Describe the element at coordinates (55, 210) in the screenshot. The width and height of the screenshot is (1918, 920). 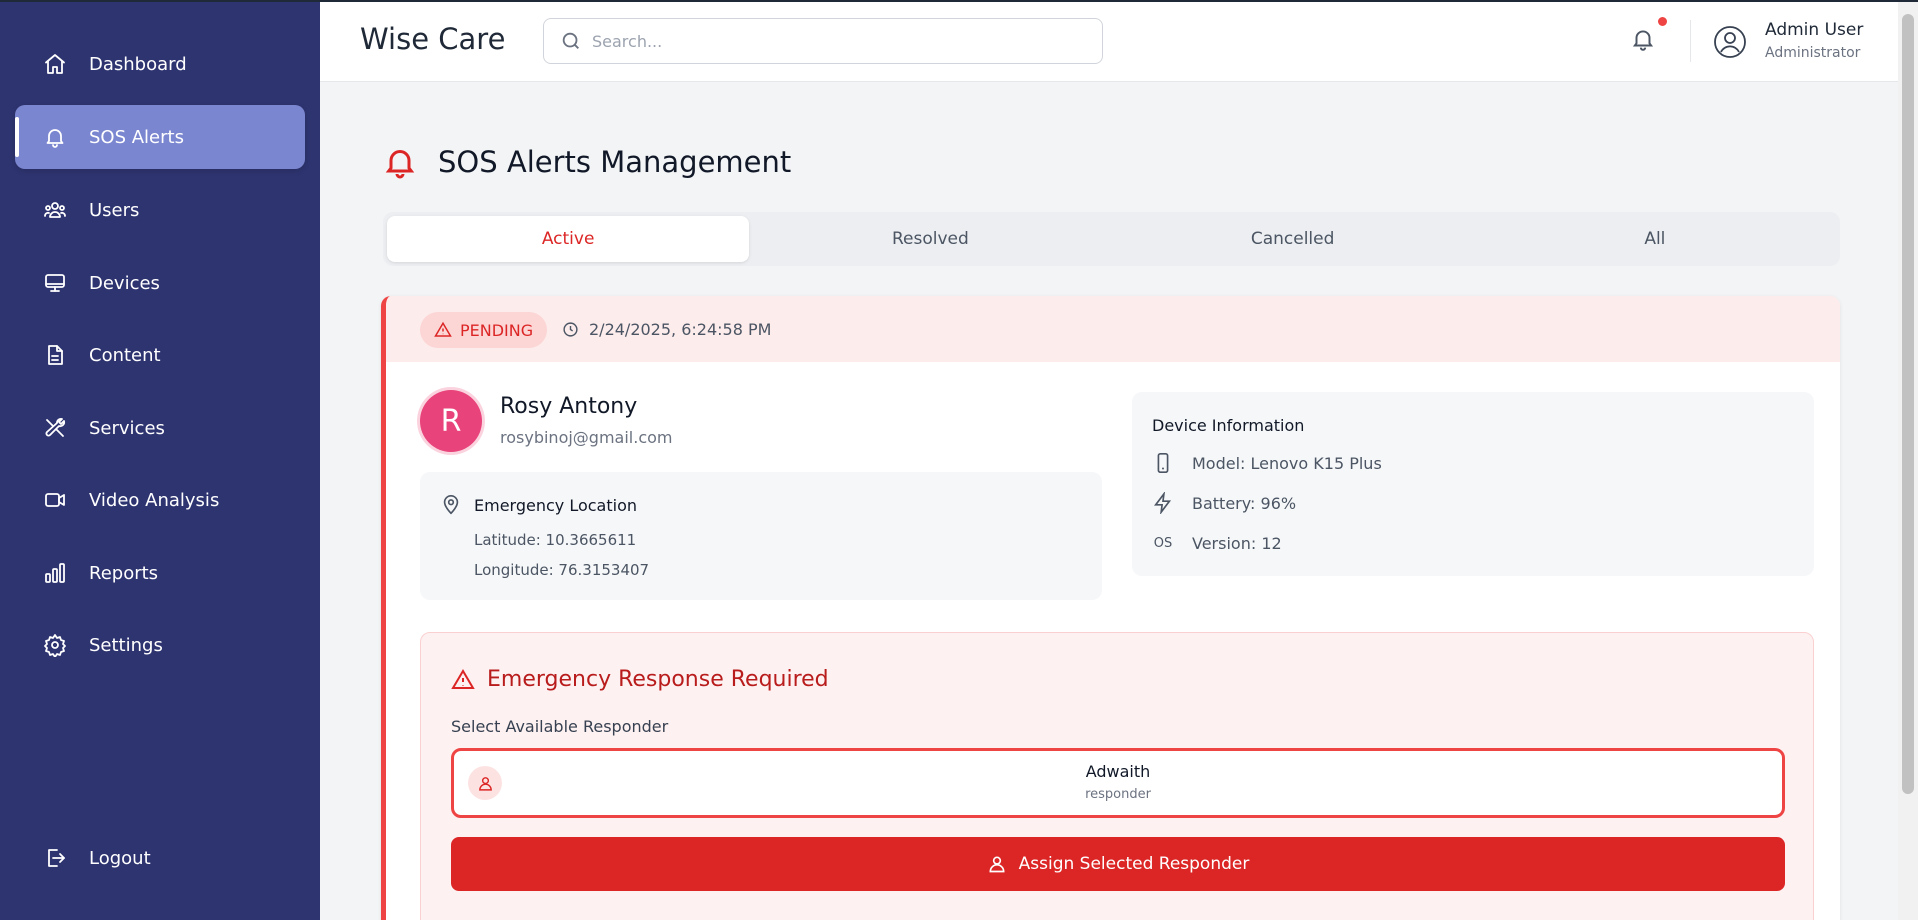
I see `users-icon` at that location.